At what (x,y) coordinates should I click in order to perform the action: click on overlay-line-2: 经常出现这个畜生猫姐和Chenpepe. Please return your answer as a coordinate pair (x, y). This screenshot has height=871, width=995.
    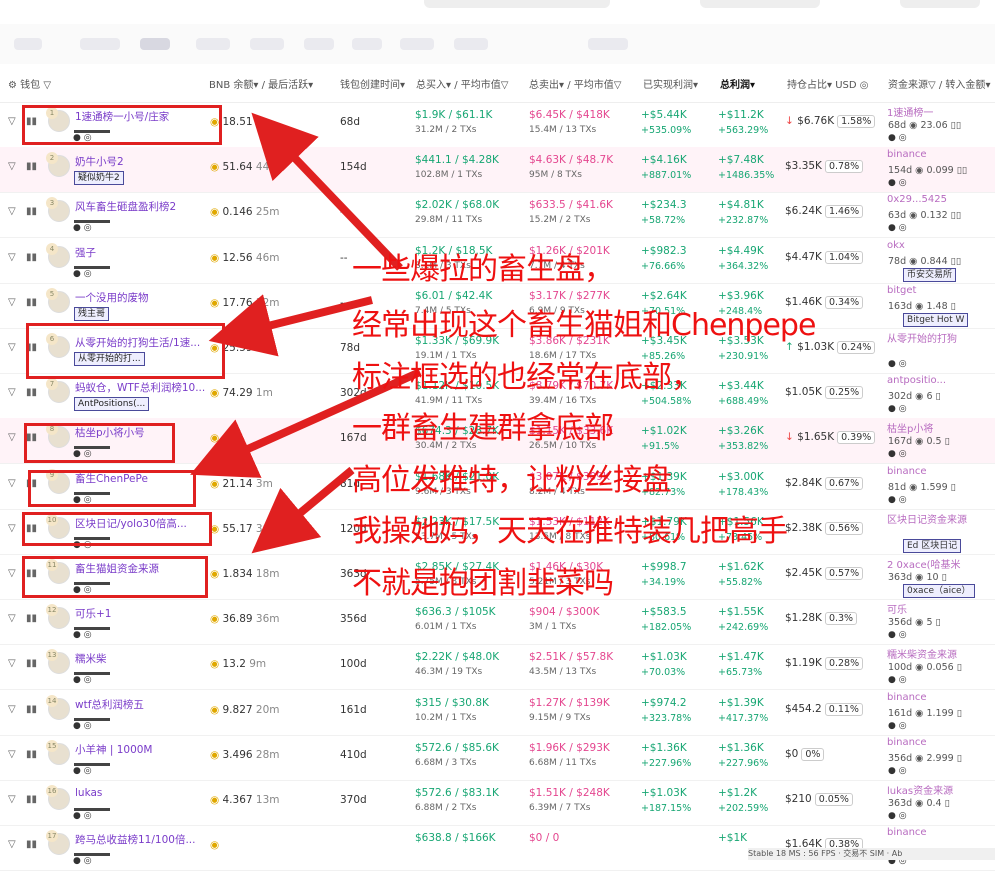
    Looking at the image, I should click on (584, 325).